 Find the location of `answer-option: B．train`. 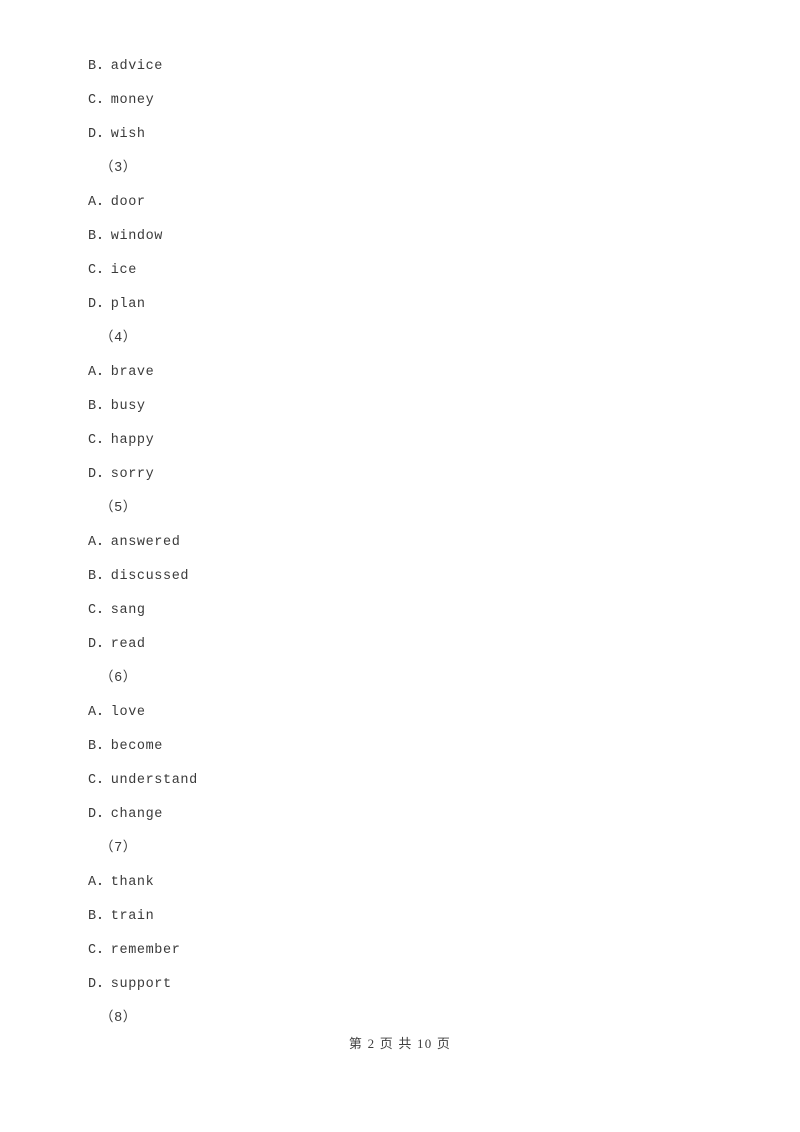

answer-option: B．train is located at coordinates (121, 916).